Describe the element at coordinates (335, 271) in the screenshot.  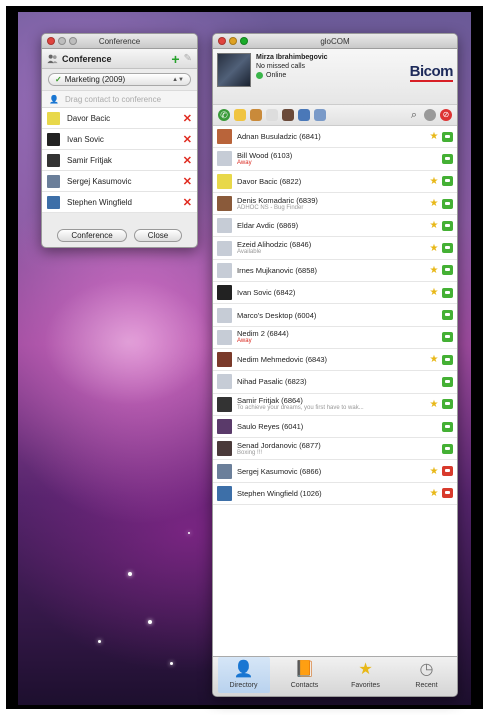
I see `contact-row: Irnes Mujkanovic (6858) ★` at that location.